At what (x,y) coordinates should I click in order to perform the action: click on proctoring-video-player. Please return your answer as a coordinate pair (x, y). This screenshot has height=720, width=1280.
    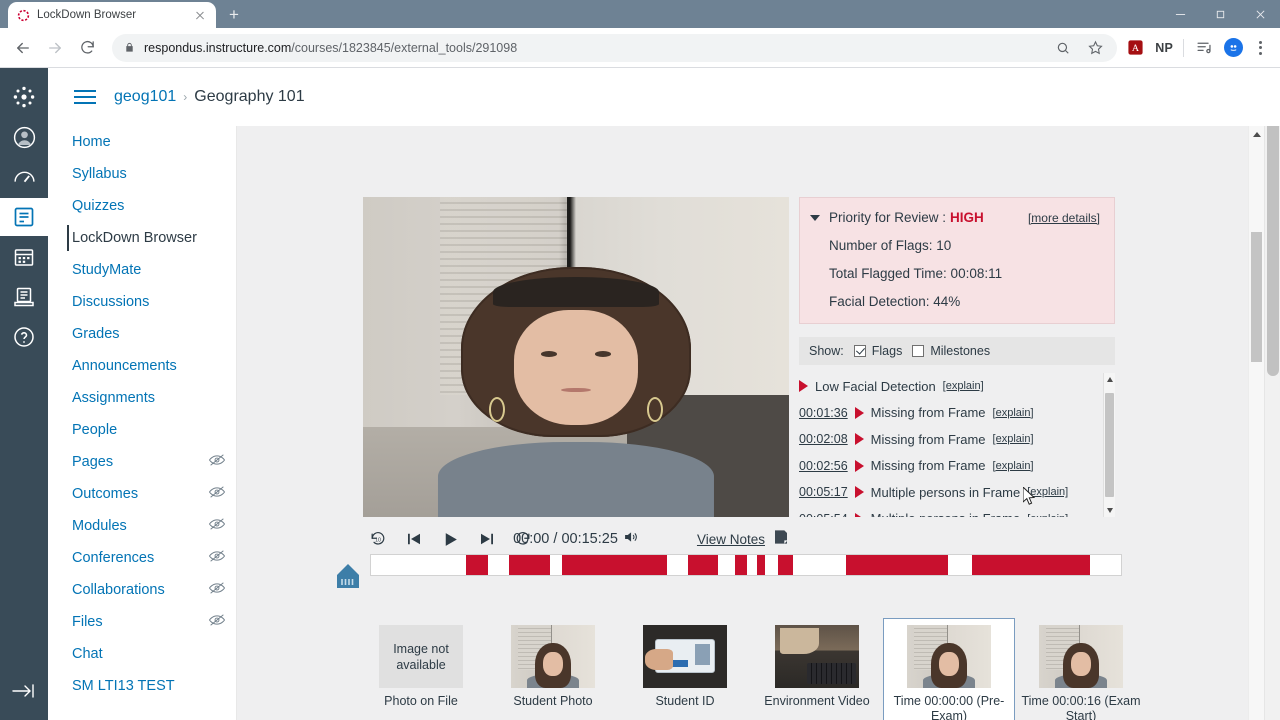
    Looking at the image, I should click on (576, 357).